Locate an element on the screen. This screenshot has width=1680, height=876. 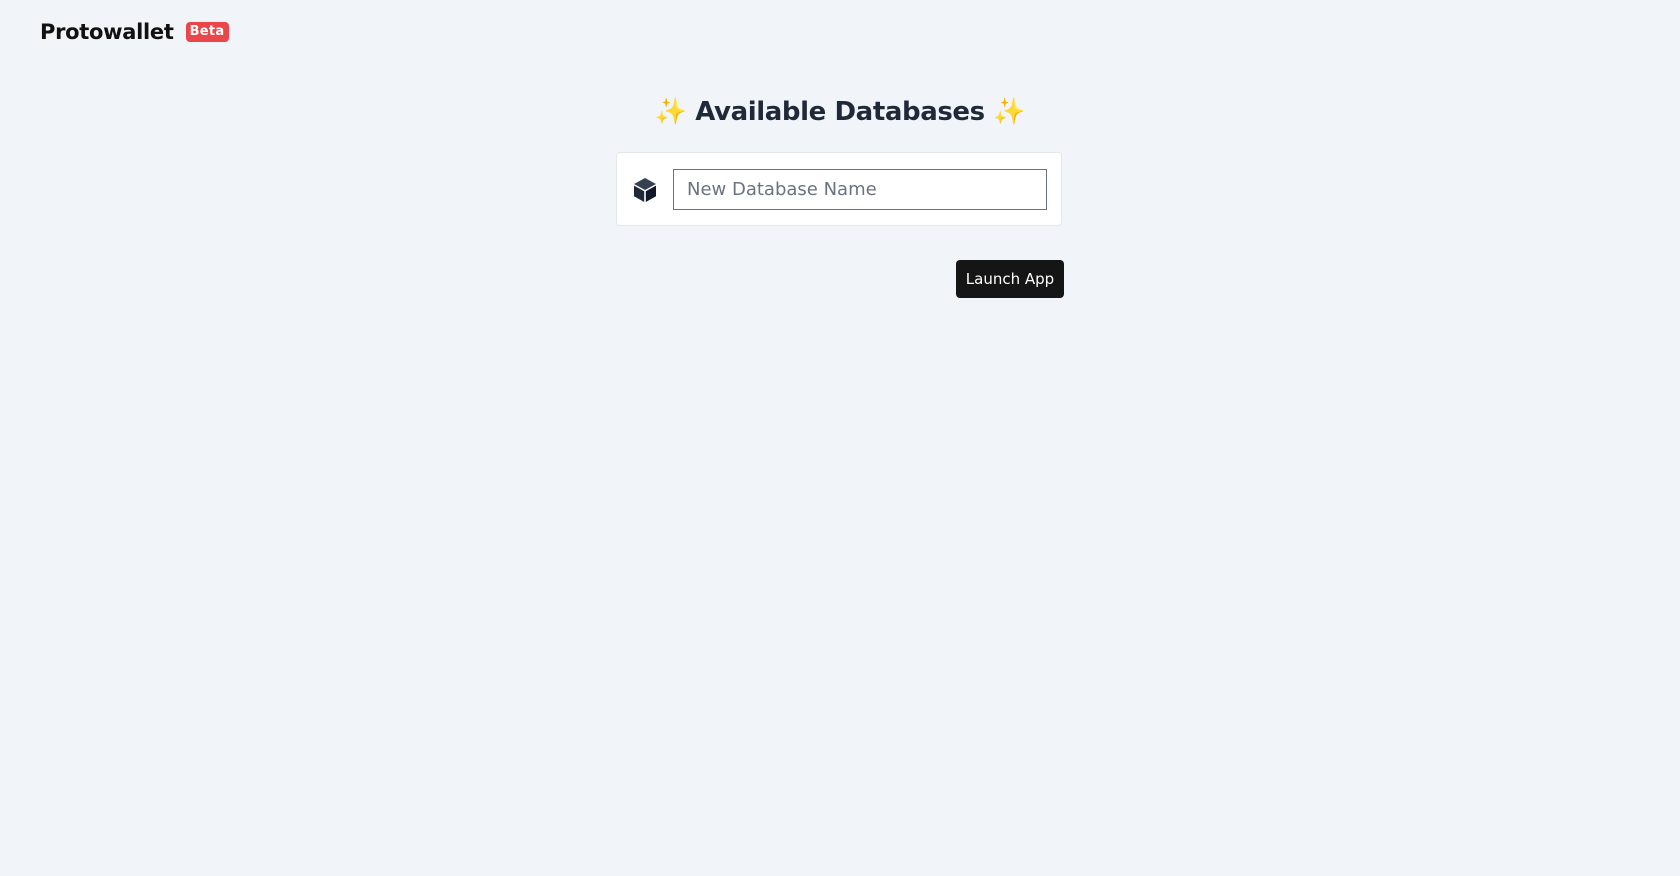
beta-badge: Beta is located at coordinates (207, 32).